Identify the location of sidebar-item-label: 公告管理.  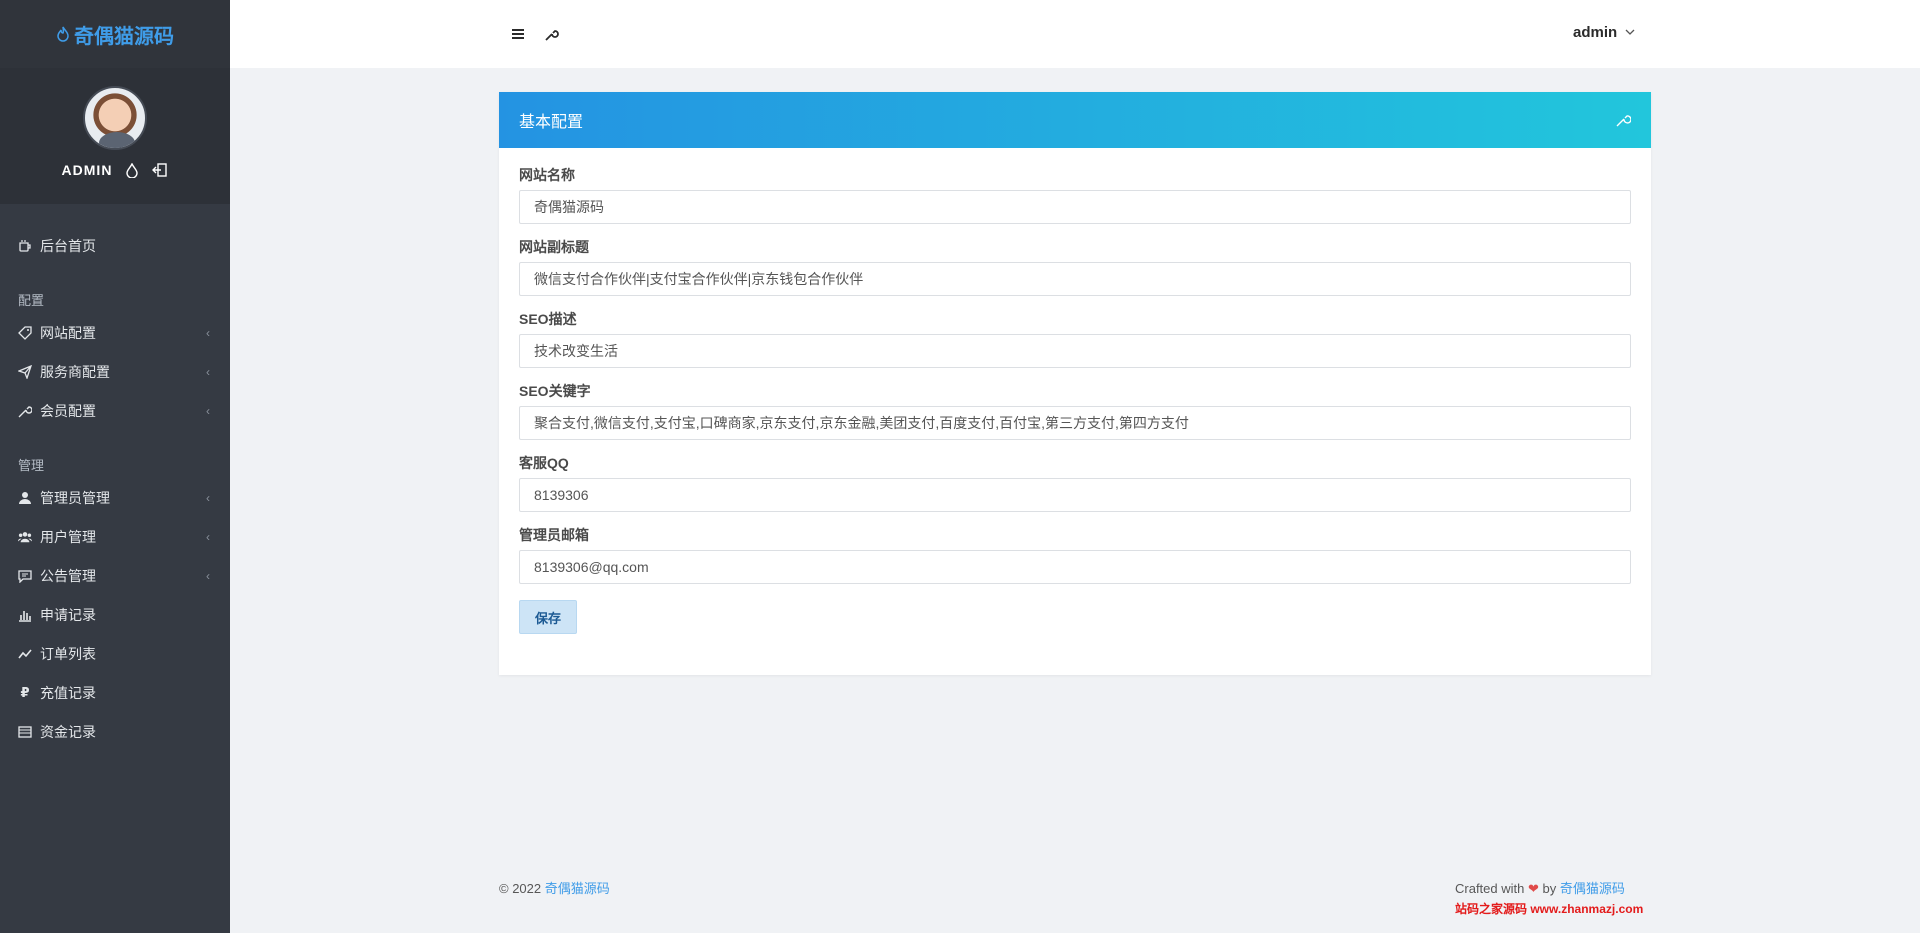
(68, 575).